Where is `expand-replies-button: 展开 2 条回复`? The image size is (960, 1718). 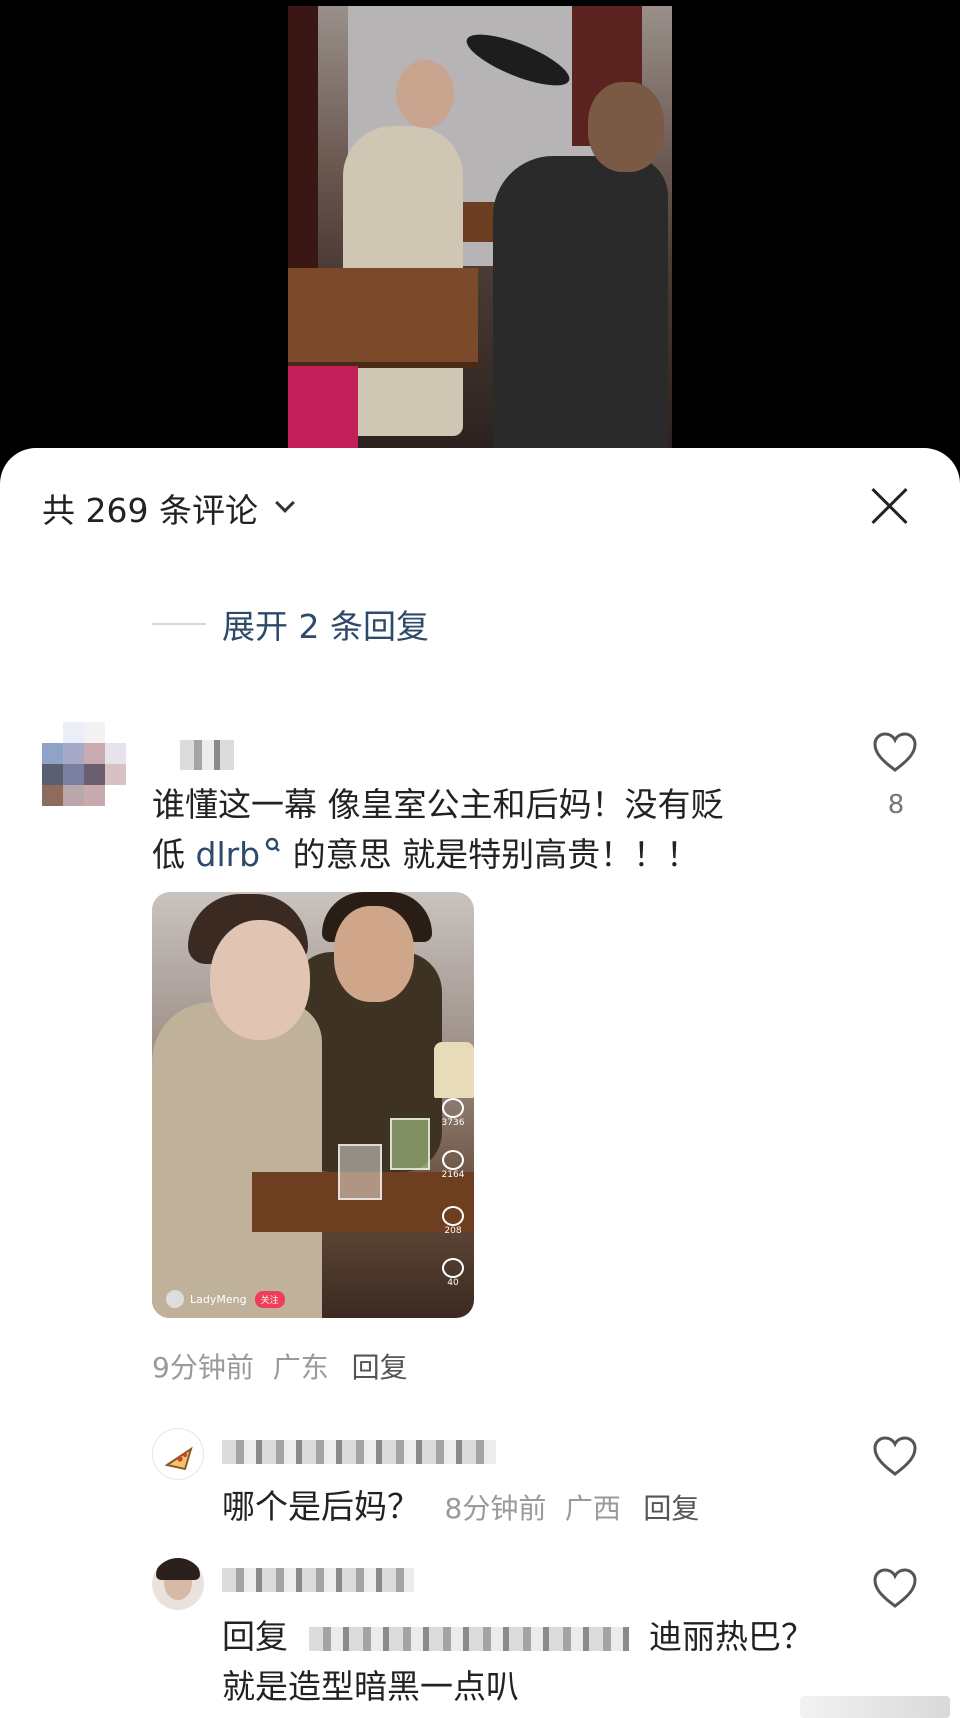
expand-replies-button: 展开 2 条回复 is located at coordinates (290, 624).